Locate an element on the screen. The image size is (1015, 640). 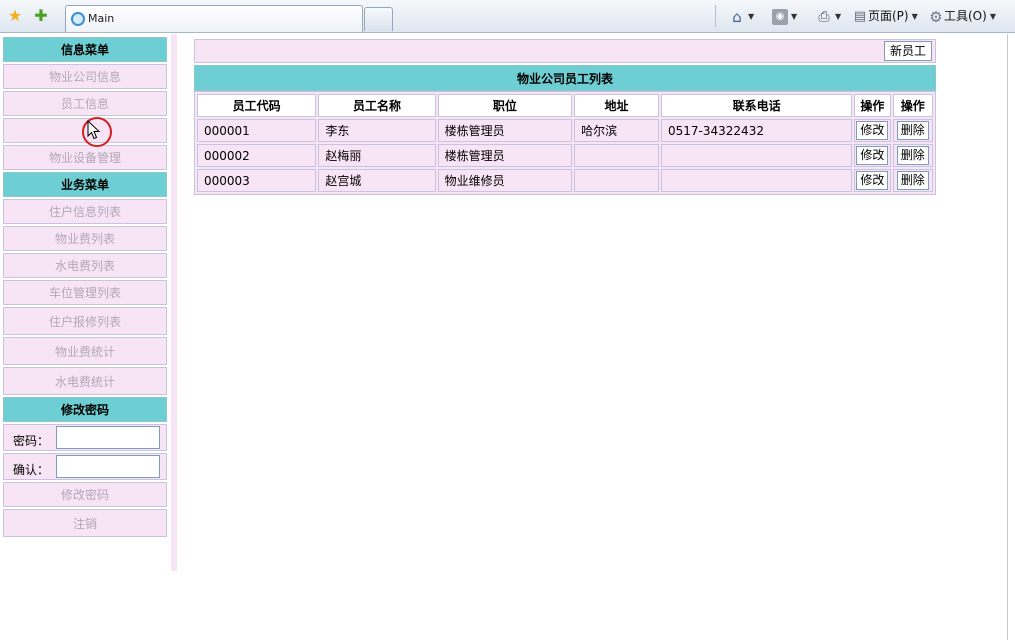
menu-item-property-fee-list: 物业费列表 is located at coordinates (85, 238).